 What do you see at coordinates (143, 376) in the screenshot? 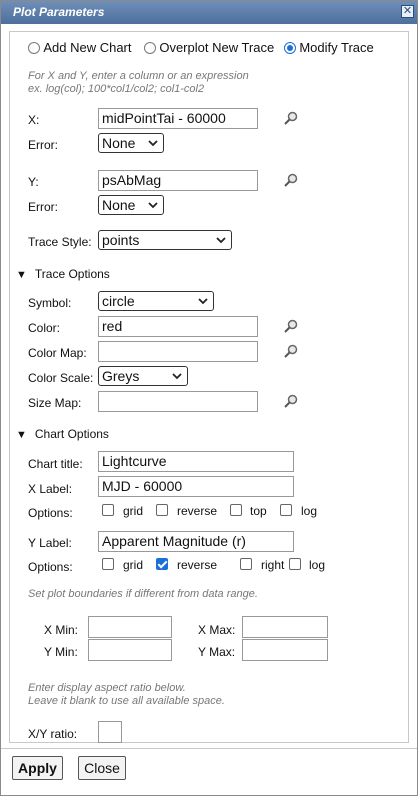
I see `color-scale-select: Greys` at bounding box center [143, 376].